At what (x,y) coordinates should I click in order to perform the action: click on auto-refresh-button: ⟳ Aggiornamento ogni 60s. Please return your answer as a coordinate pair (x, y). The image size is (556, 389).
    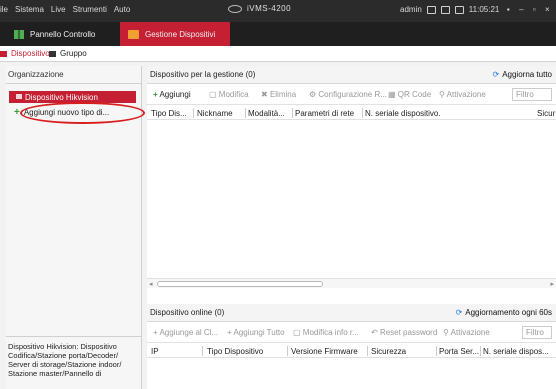
    Looking at the image, I should click on (504, 312).